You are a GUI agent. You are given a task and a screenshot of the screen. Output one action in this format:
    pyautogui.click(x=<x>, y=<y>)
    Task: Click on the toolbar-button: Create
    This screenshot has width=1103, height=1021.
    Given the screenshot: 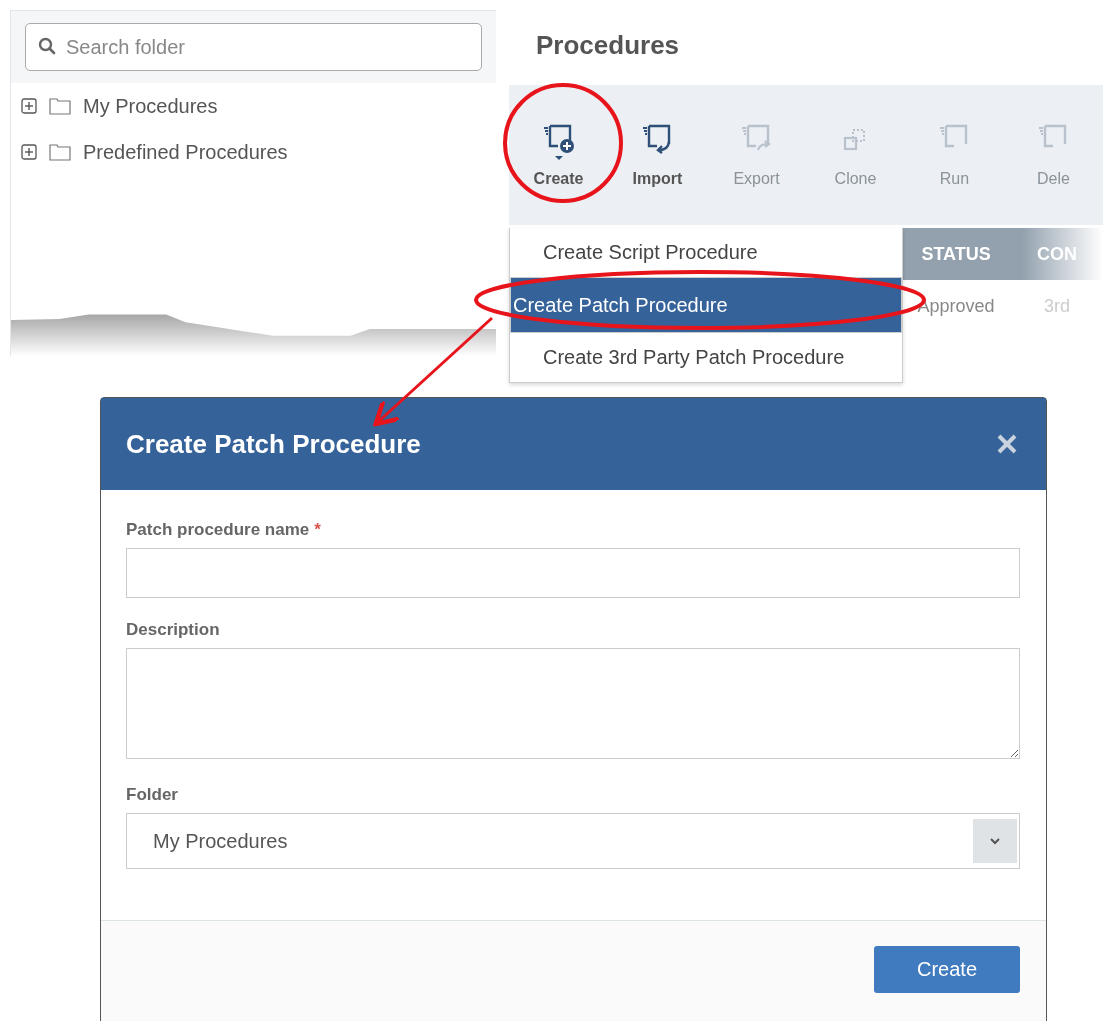 What is the action you would take?
    pyautogui.click(x=558, y=155)
    